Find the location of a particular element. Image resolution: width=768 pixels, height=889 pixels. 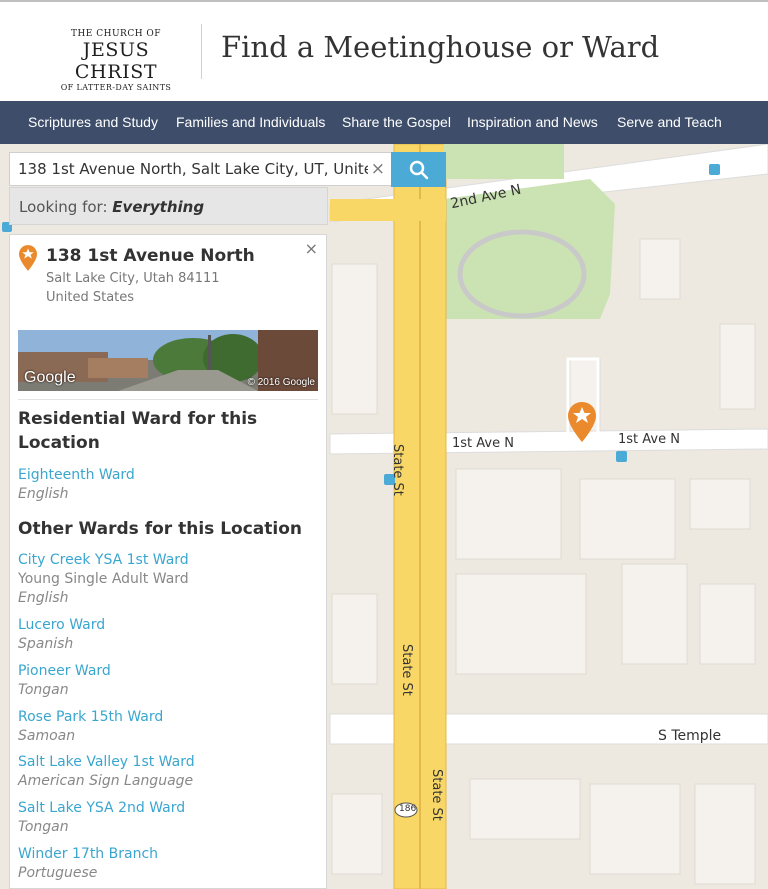

search-box: × is located at coordinates (200, 169).